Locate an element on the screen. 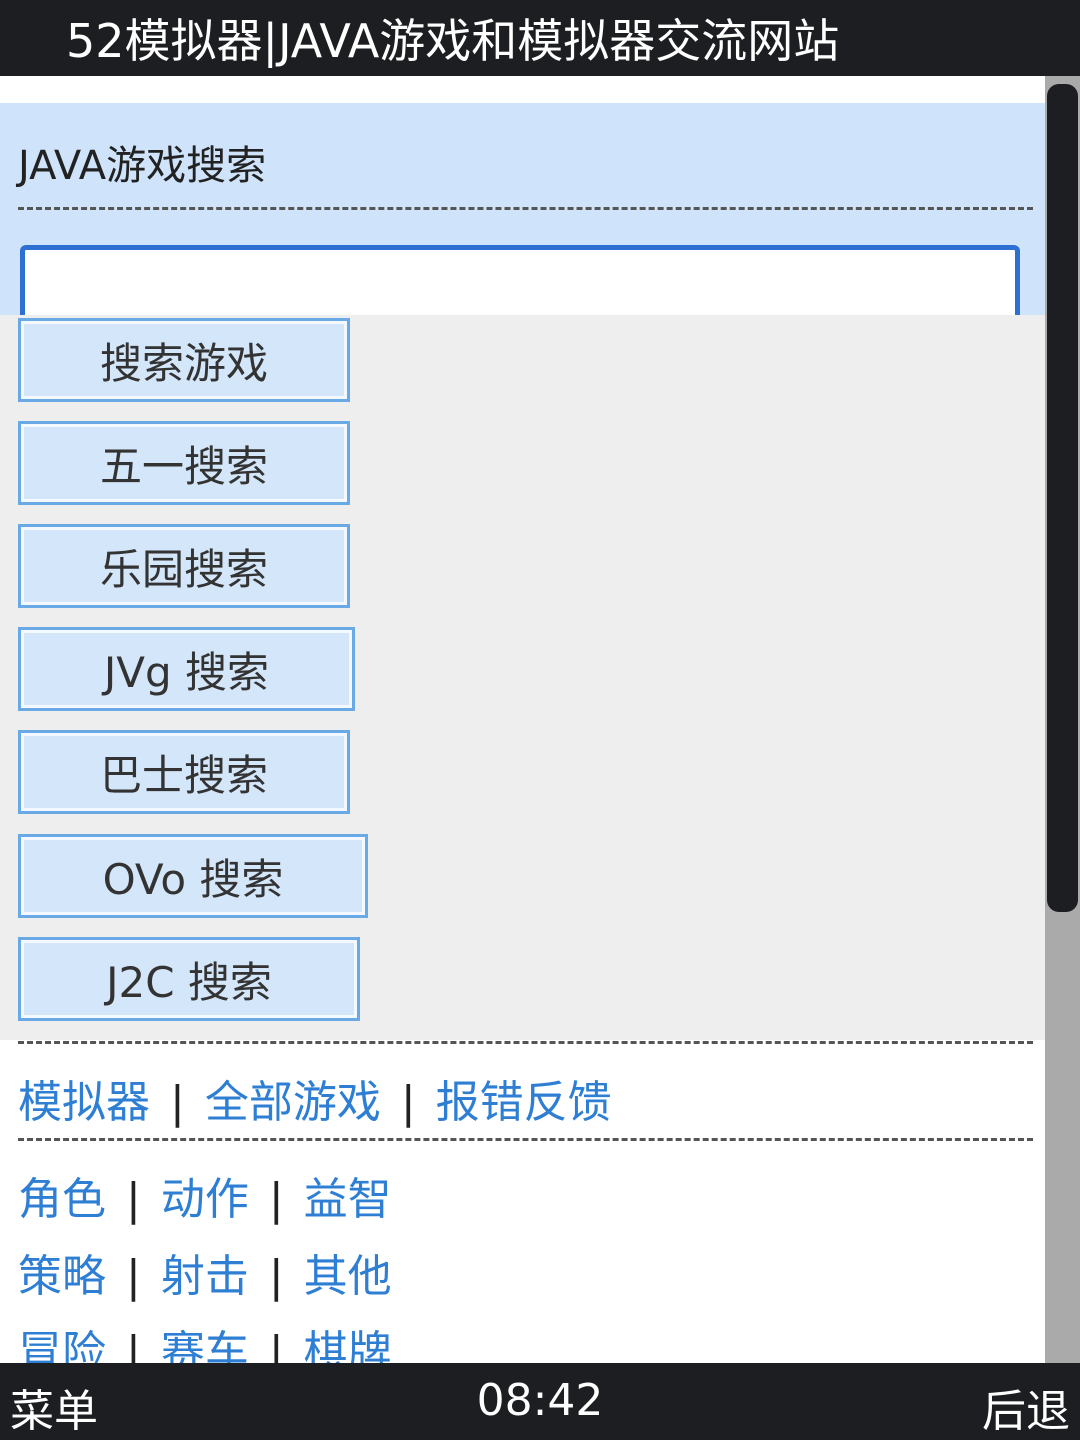 The width and height of the screenshot is (1080, 1440). category-link-adventure: 冒险 is located at coordinates (62, 1345).